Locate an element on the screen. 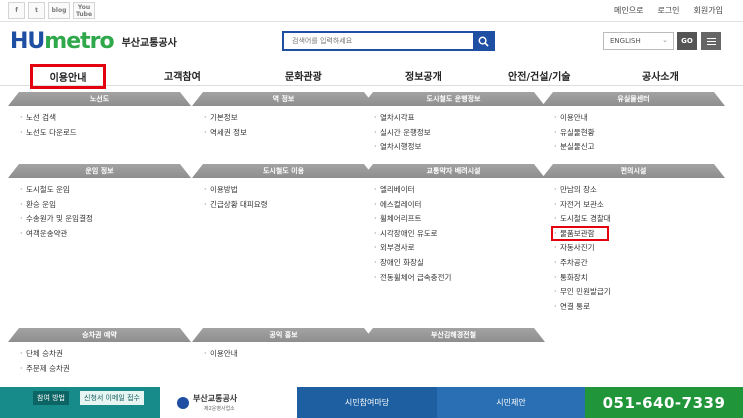 The width and height of the screenshot is (743, 418). submenu-link: 자동사진기 is located at coordinates (639, 248).